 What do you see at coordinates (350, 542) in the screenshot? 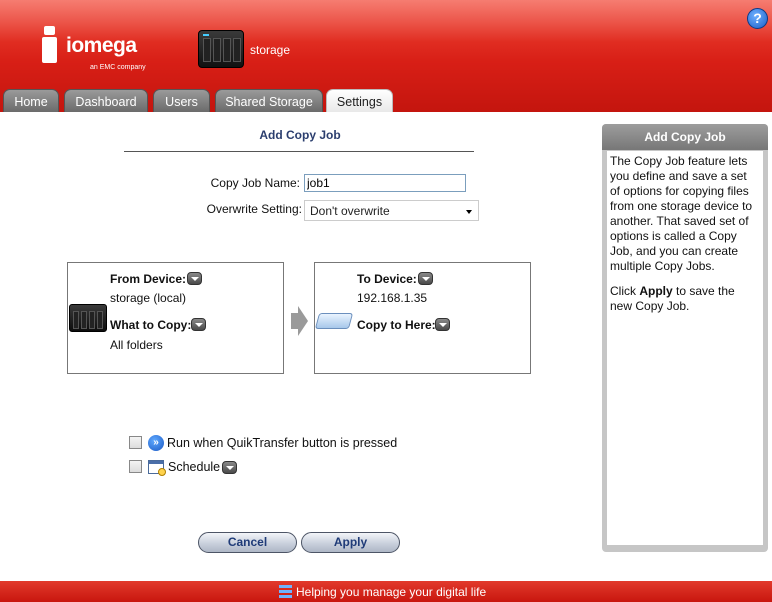
I see `apply-button: Apply` at bounding box center [350, 542].